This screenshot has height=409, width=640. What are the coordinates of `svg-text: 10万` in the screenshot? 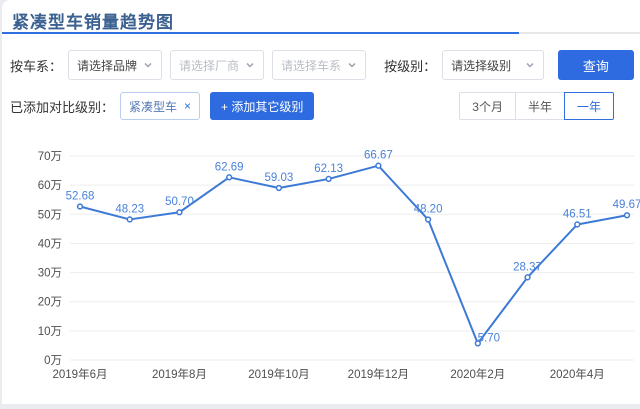 It's located at (50, 332).